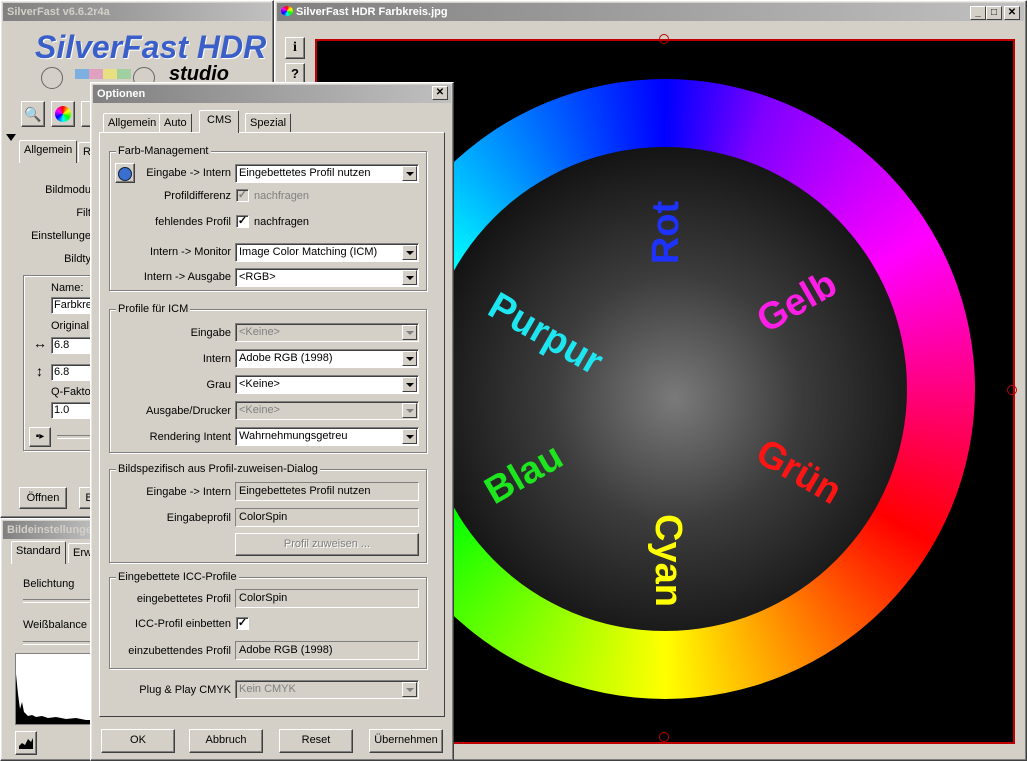  I want to click on frame-handle-bottom, so click(664, 737).